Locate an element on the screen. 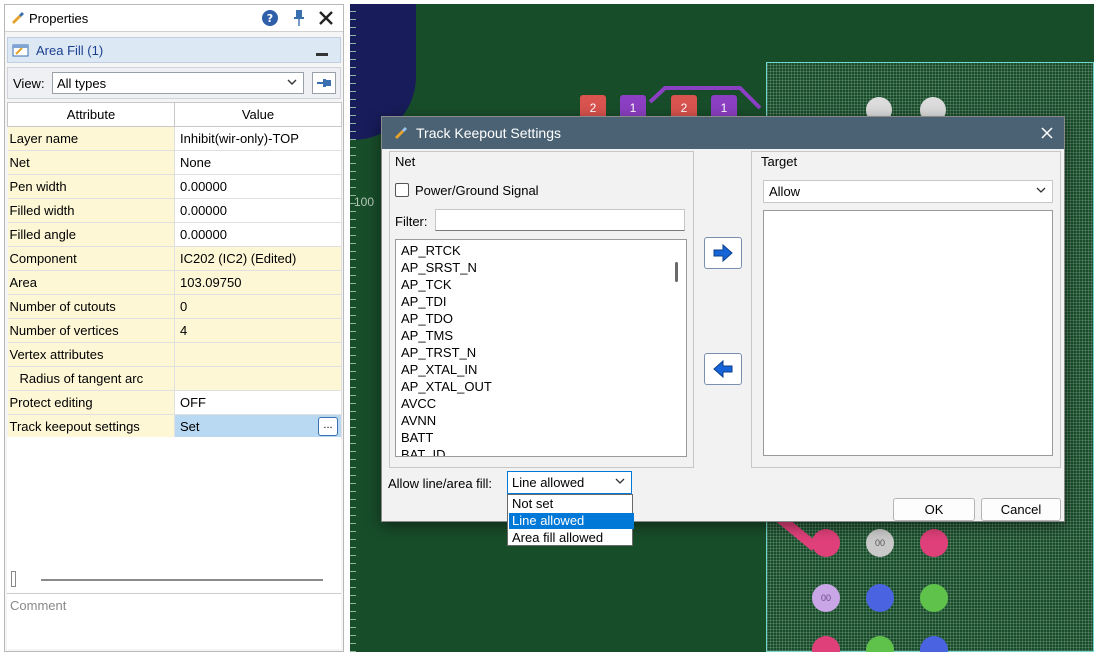 The width and height of the screenshot is (1101, 660). list-item: BATT is located at coordinates (417, 437).